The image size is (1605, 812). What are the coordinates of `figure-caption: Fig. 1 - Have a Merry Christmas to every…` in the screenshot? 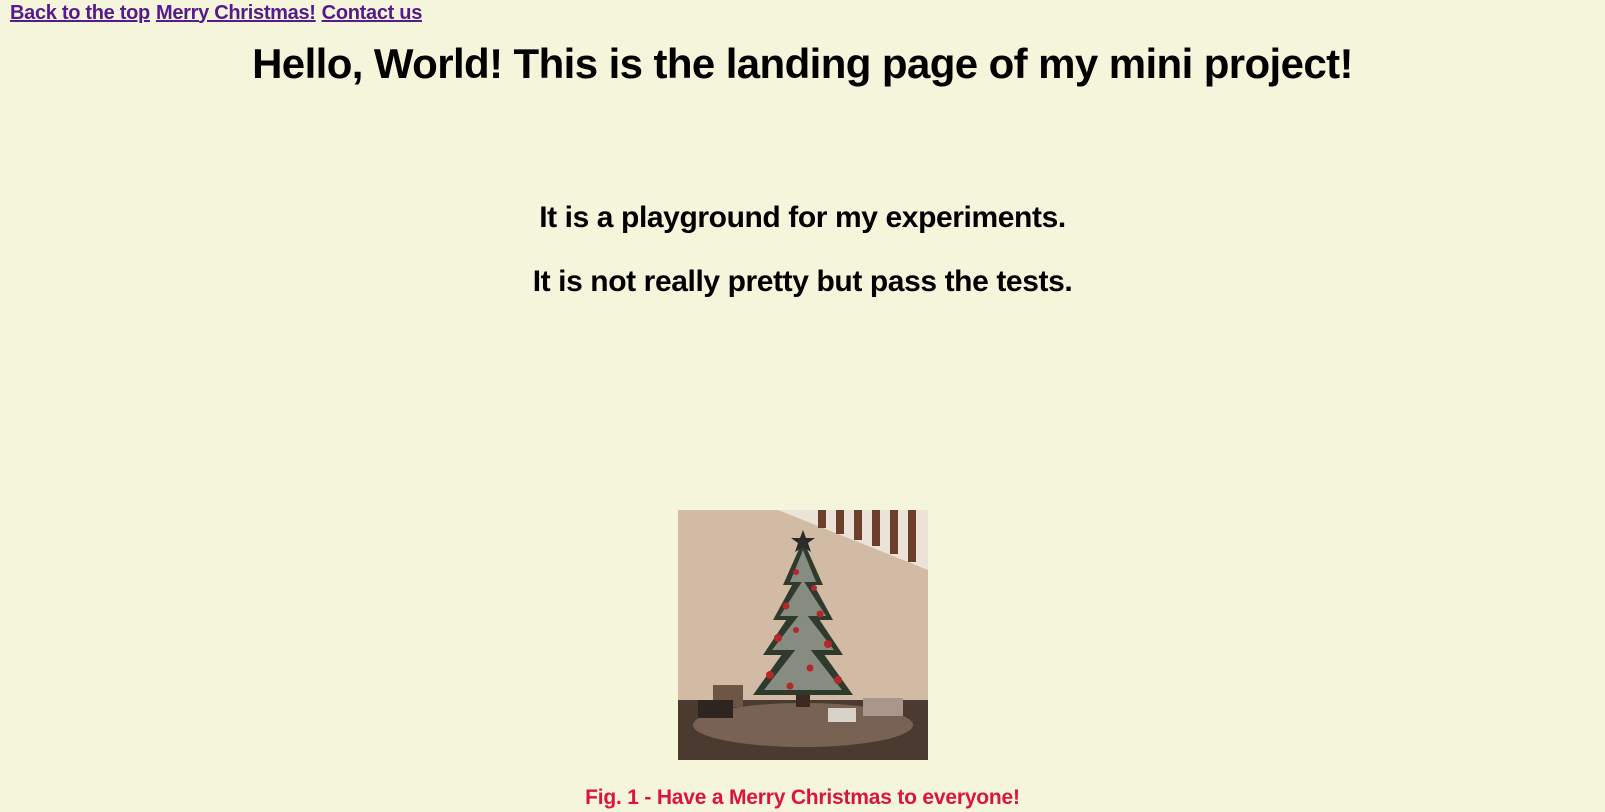 It's located at (802, 797).